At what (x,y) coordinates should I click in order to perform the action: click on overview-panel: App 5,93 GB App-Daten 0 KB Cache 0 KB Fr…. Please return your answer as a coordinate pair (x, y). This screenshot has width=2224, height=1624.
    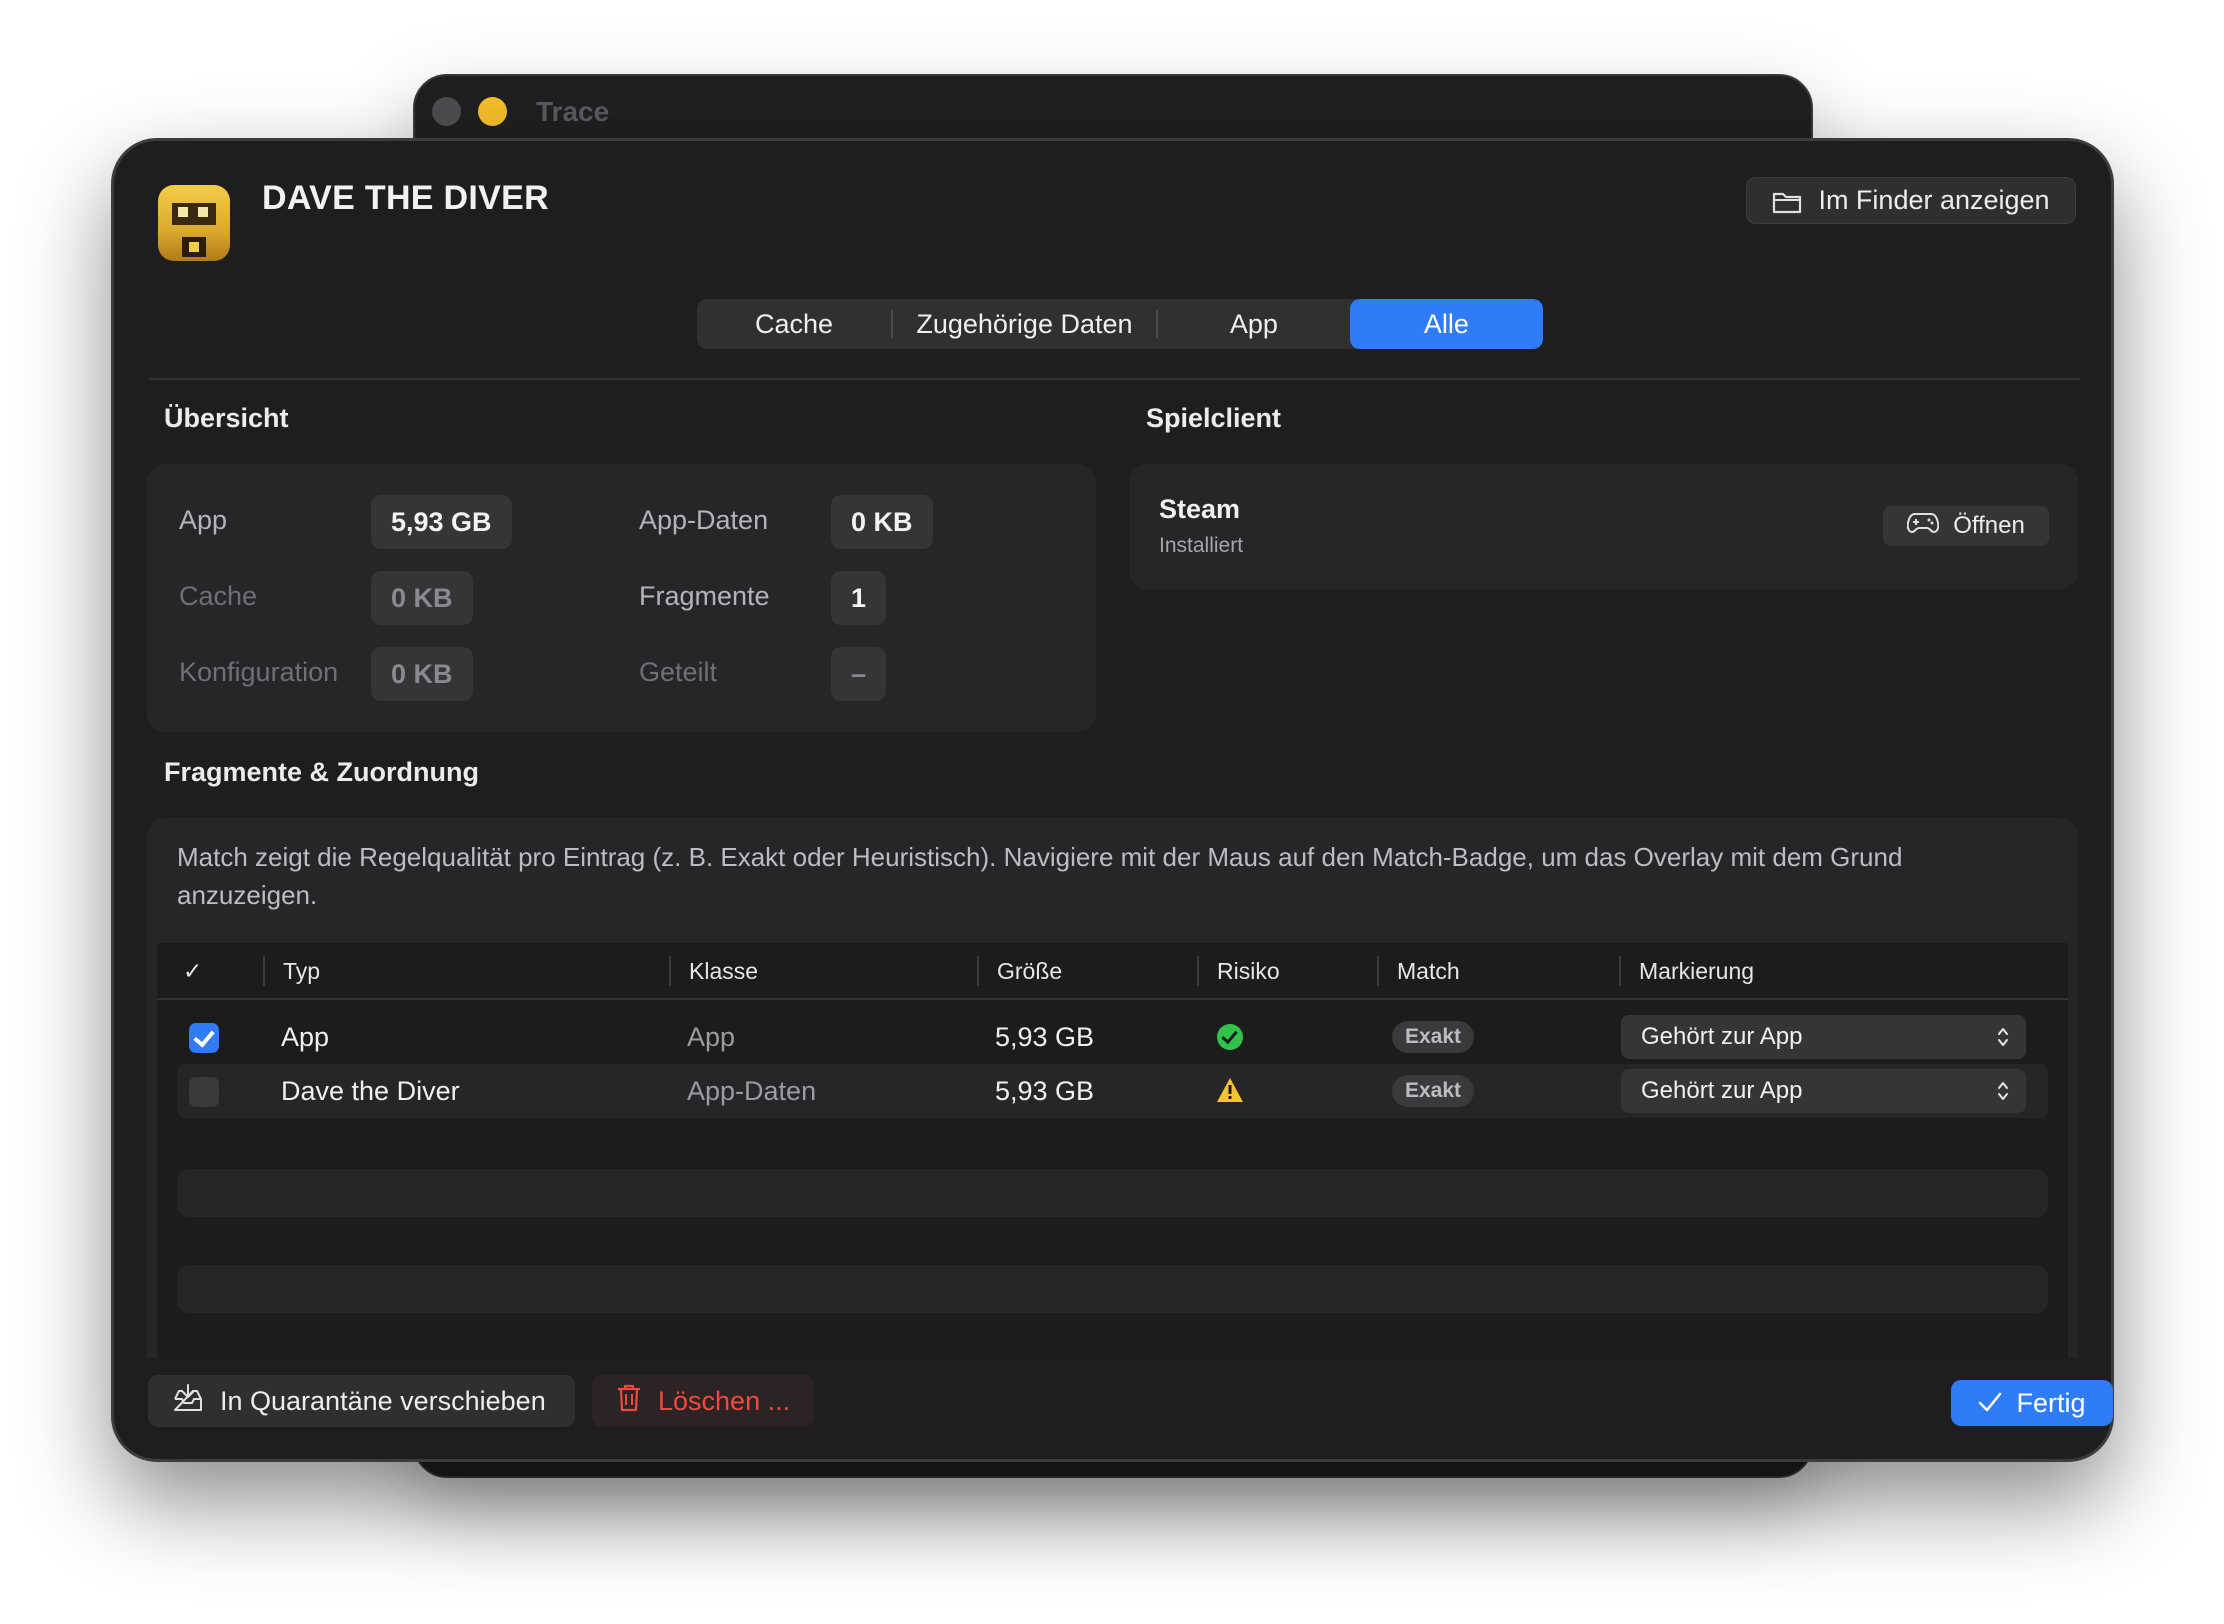
    Looking at the image, I should click on (621, 598).